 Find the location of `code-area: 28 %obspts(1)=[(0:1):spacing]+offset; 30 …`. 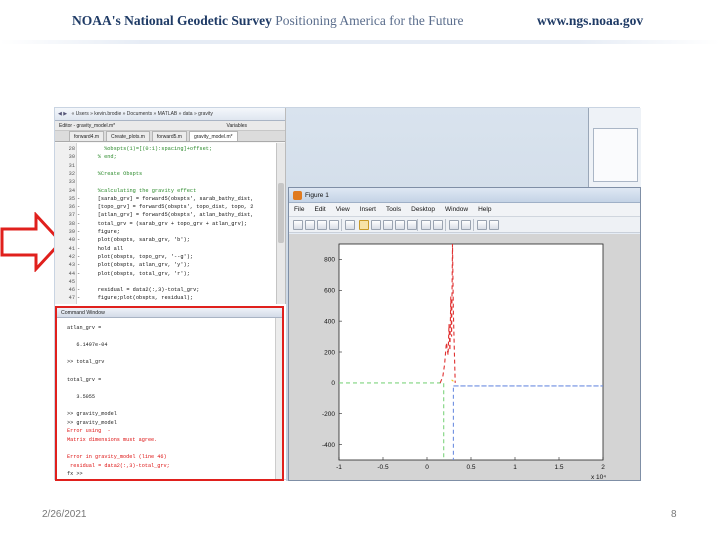

code-area: 28 %obspts(1)=[(0:1):spacing]+offset; 30 … is located at coordinates (166, 223).